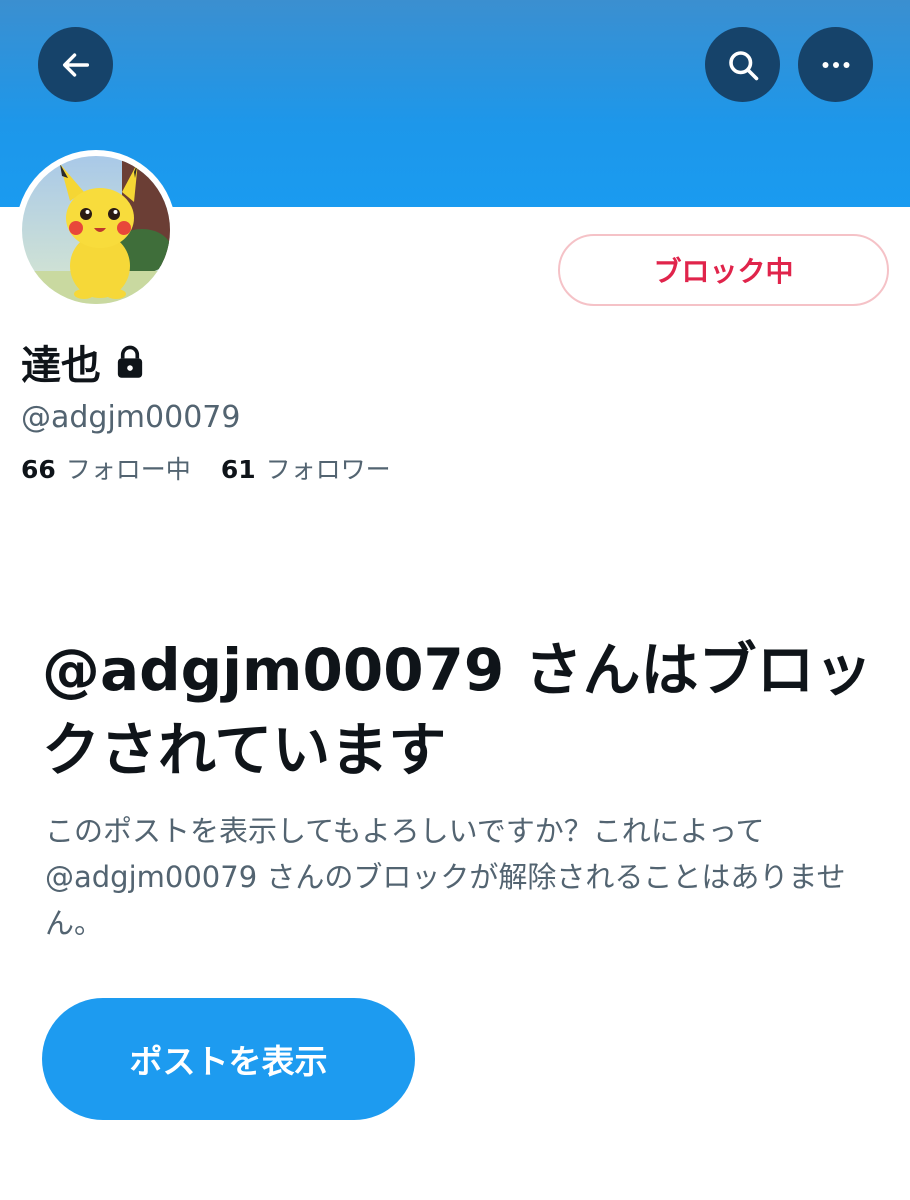 Image resolution: width=910 pixels, height=1200 pixels. Describe the element at coordinates (128, 469) in the screenshot. I see `following-label: フォロー中` at that location.